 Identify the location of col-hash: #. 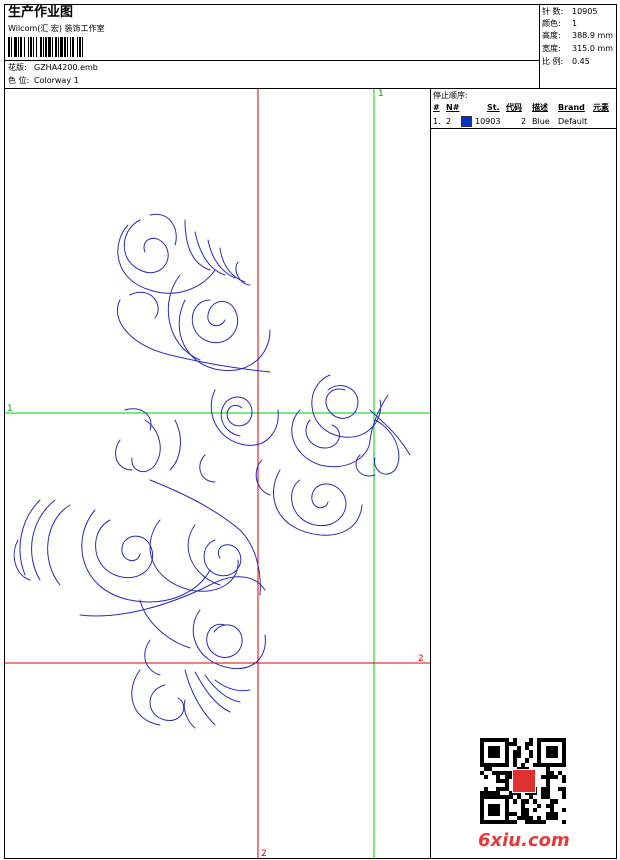
(436, 107).